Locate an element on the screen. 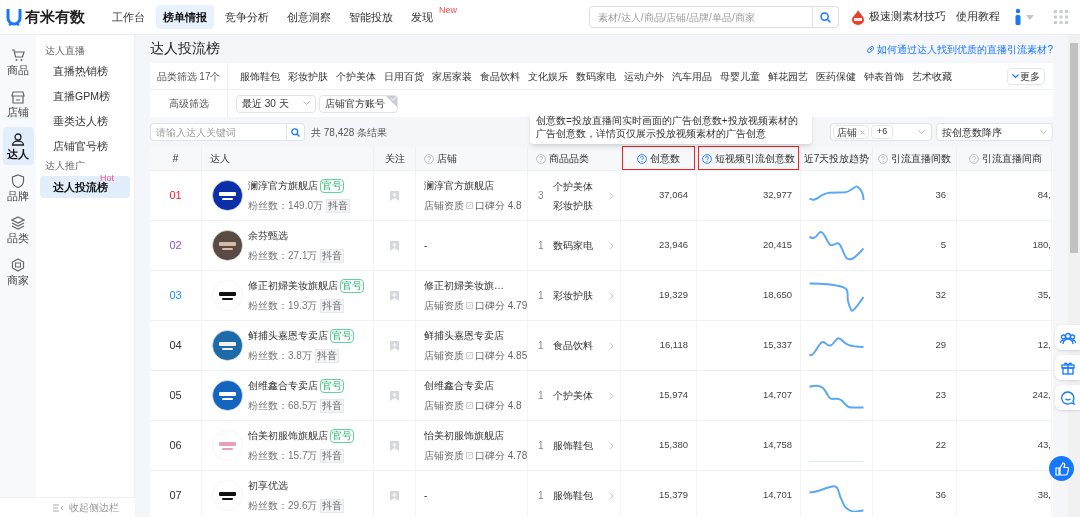 The image size is (1080, 517). nav-tab: 竞争分析 is located at coordinates (247, 17).